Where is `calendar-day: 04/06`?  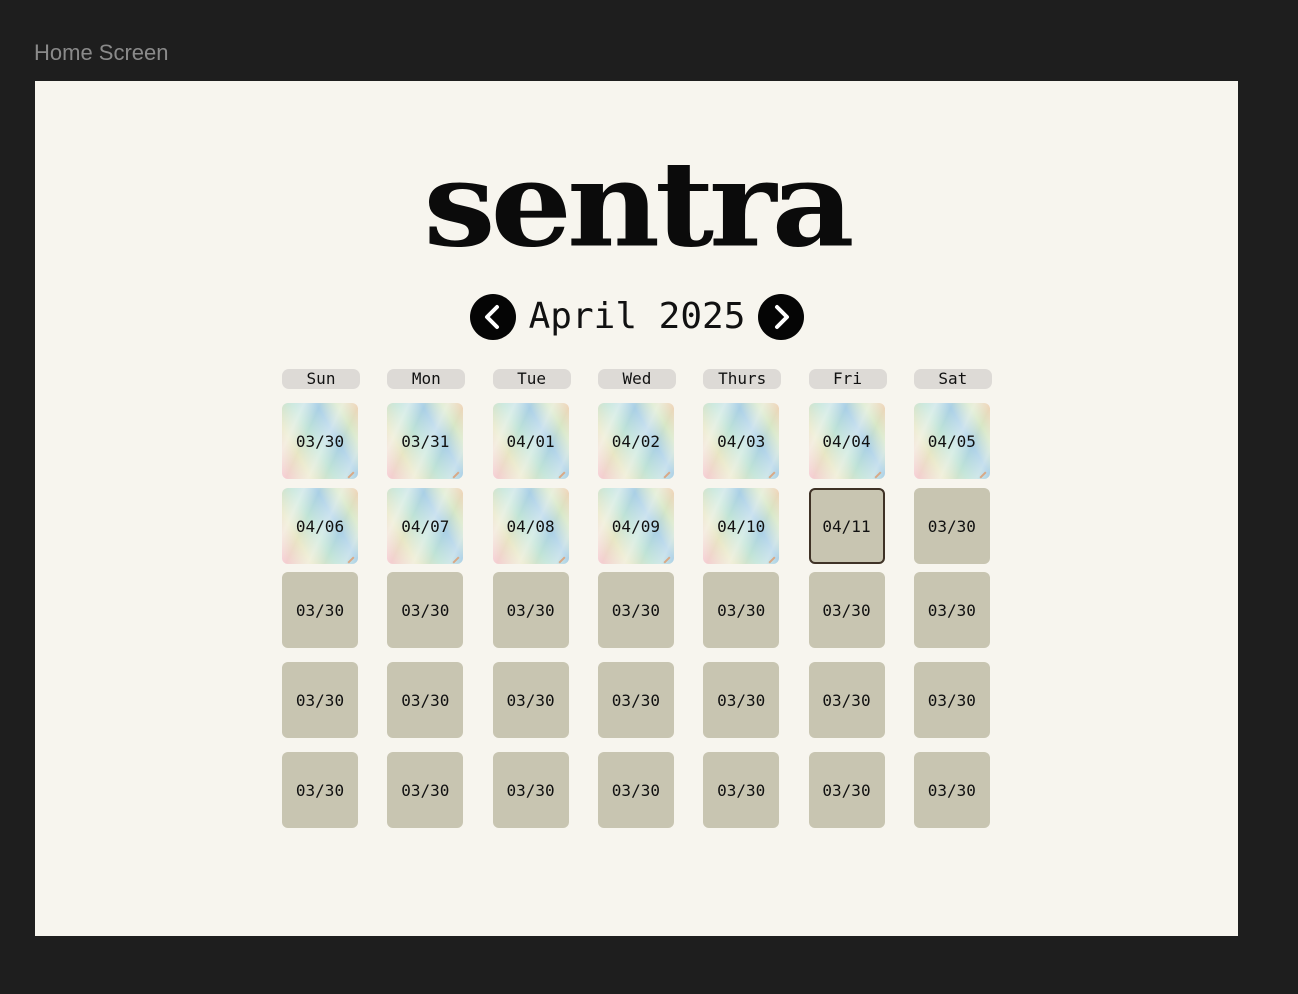
calendar-day: 04/06 is located at coordinates (320, 526).